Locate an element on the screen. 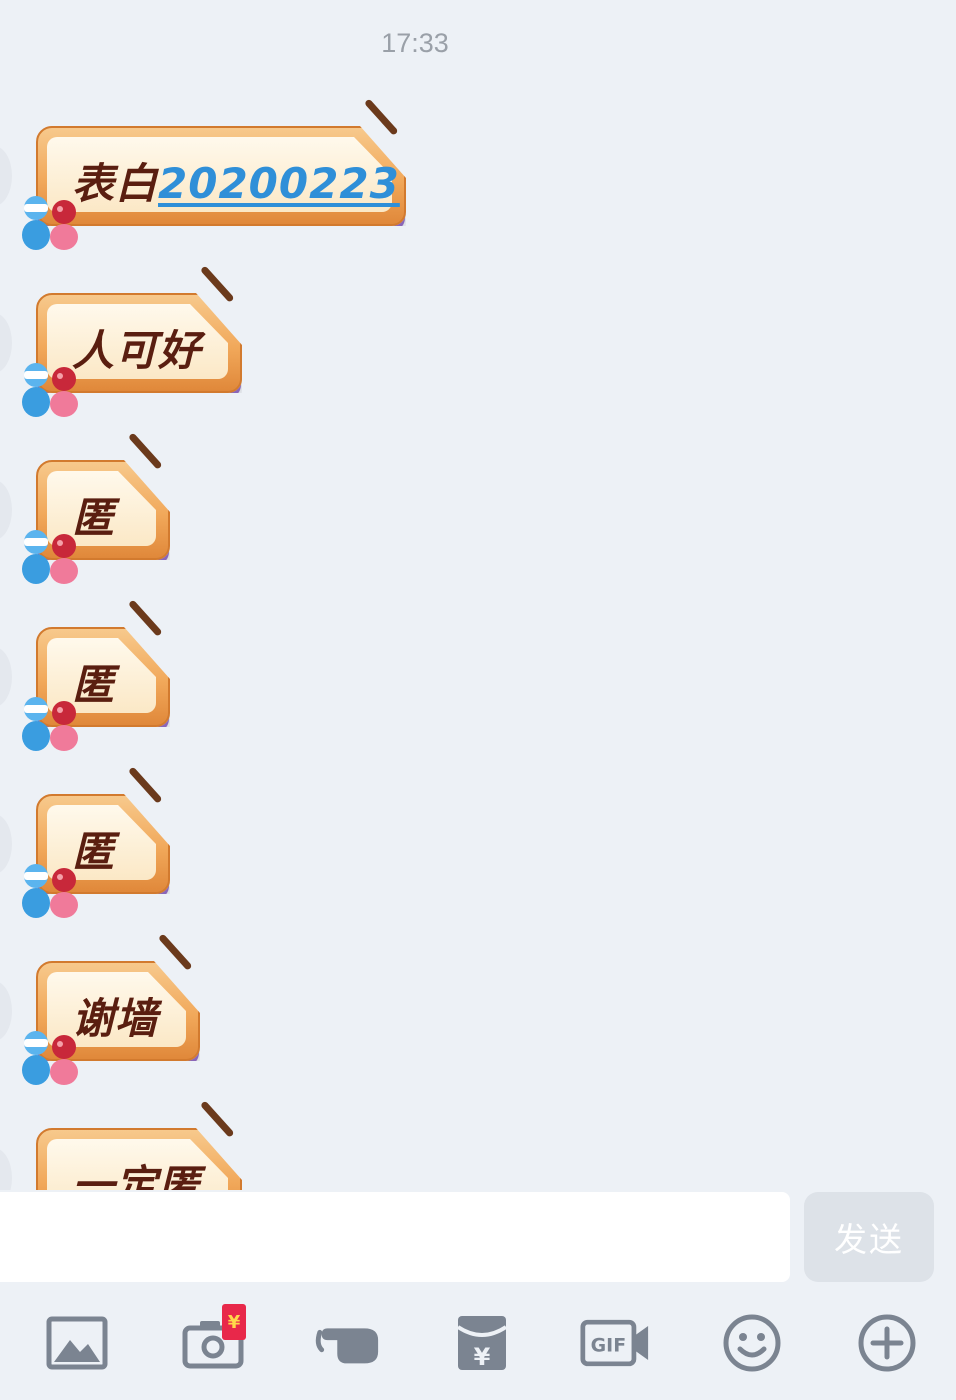  gif-glyph: GIF is located at coordinates (608, 1346).